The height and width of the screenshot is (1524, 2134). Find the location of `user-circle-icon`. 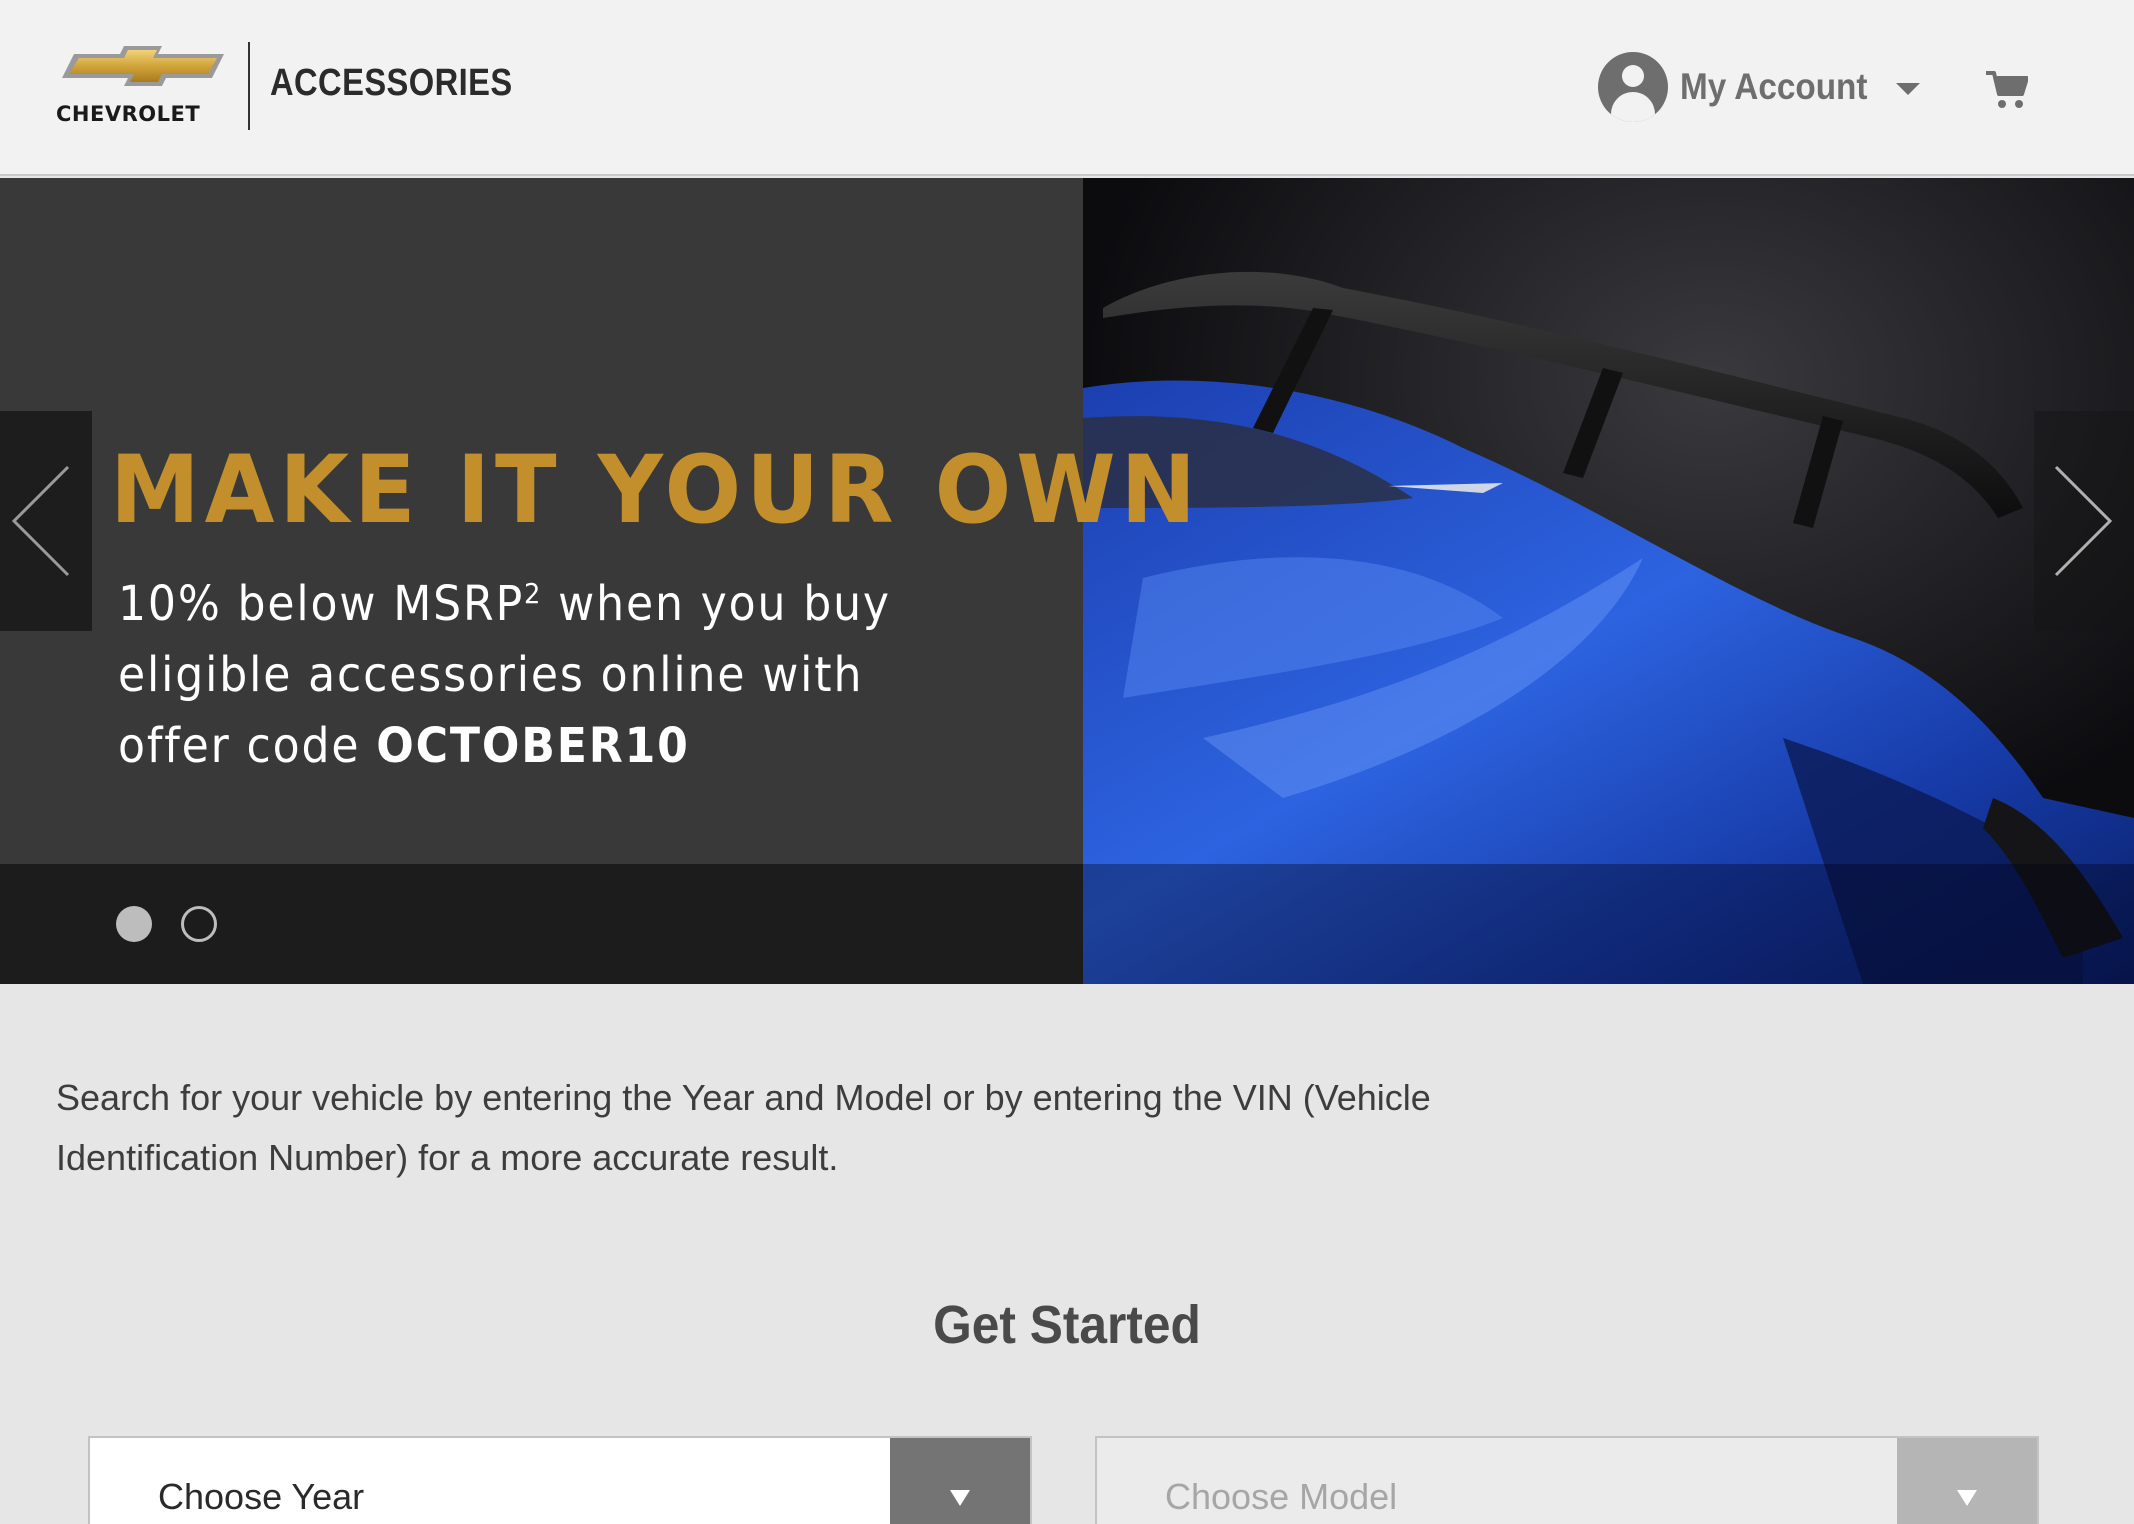

user-circle-icon is located at coordinates (1633, 87).